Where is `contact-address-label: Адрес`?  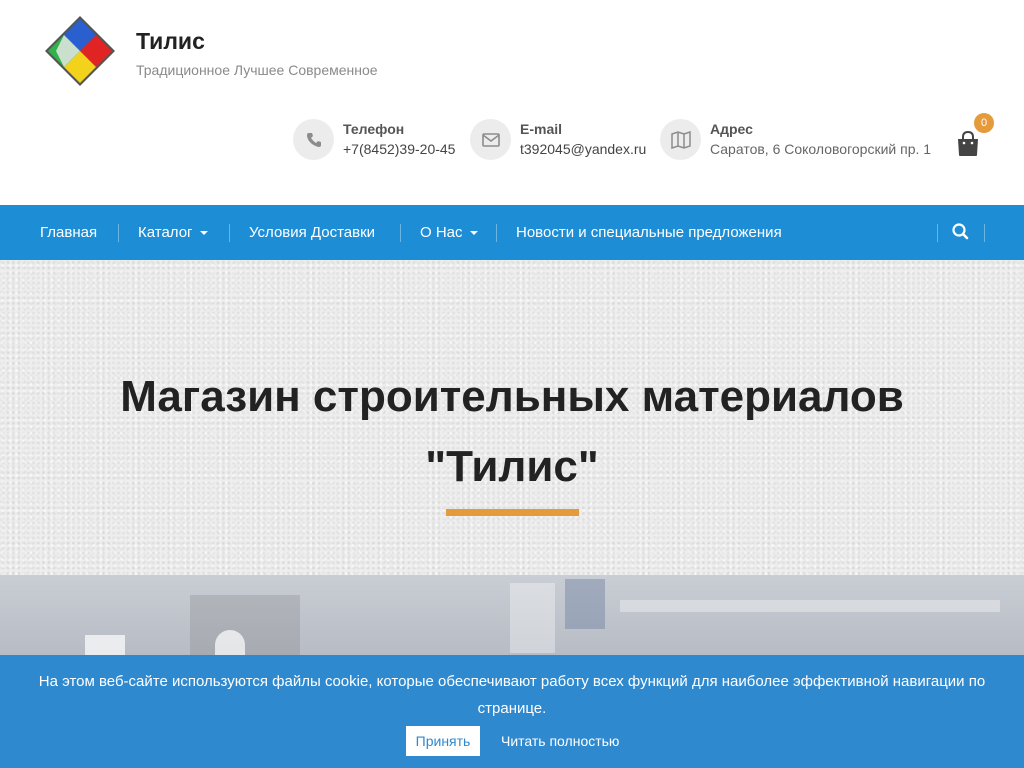
contact-address-label: Адрес is located at coordinates (731, 129).